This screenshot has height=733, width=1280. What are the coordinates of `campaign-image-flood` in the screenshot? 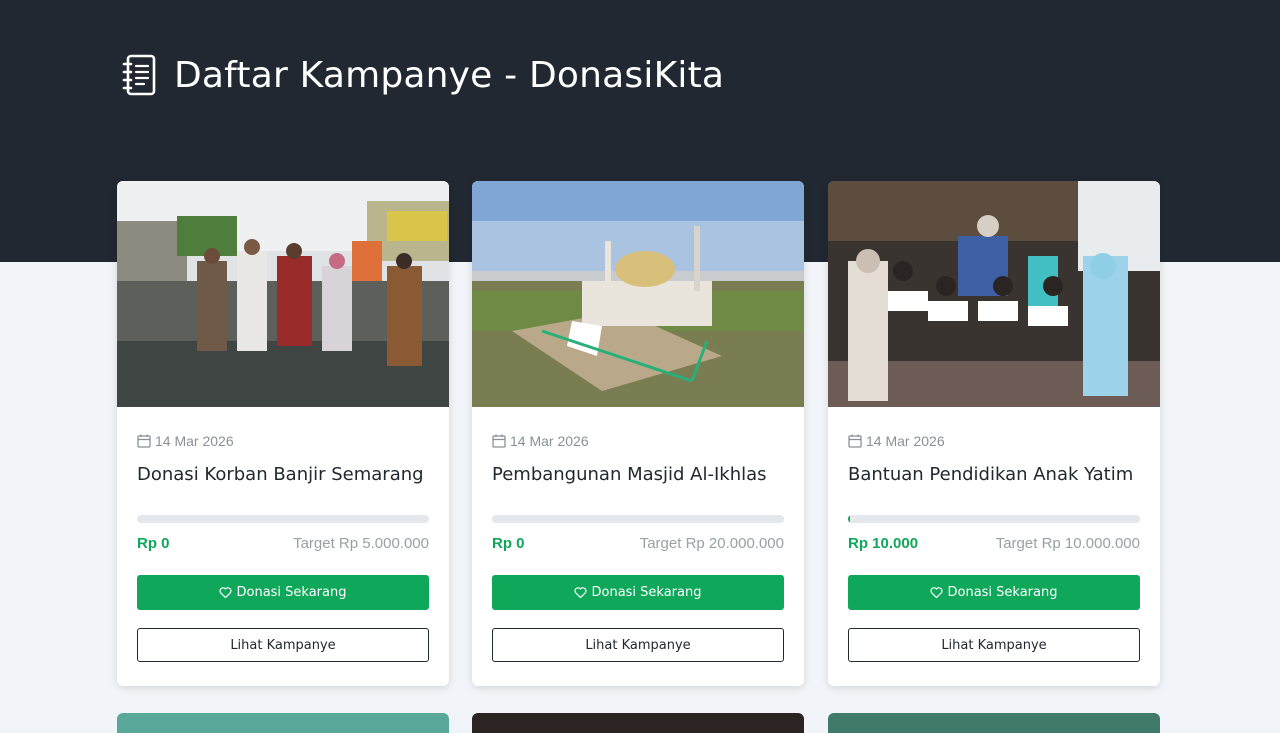 It's located at (283, 294).